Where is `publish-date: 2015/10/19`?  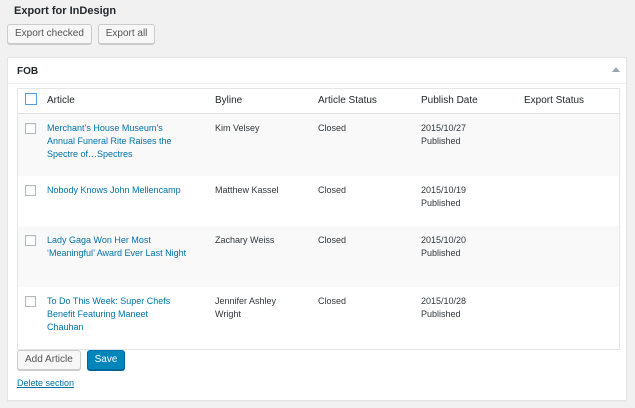
publish-date: 2015/10/19 is located at coordinates (444, 190).